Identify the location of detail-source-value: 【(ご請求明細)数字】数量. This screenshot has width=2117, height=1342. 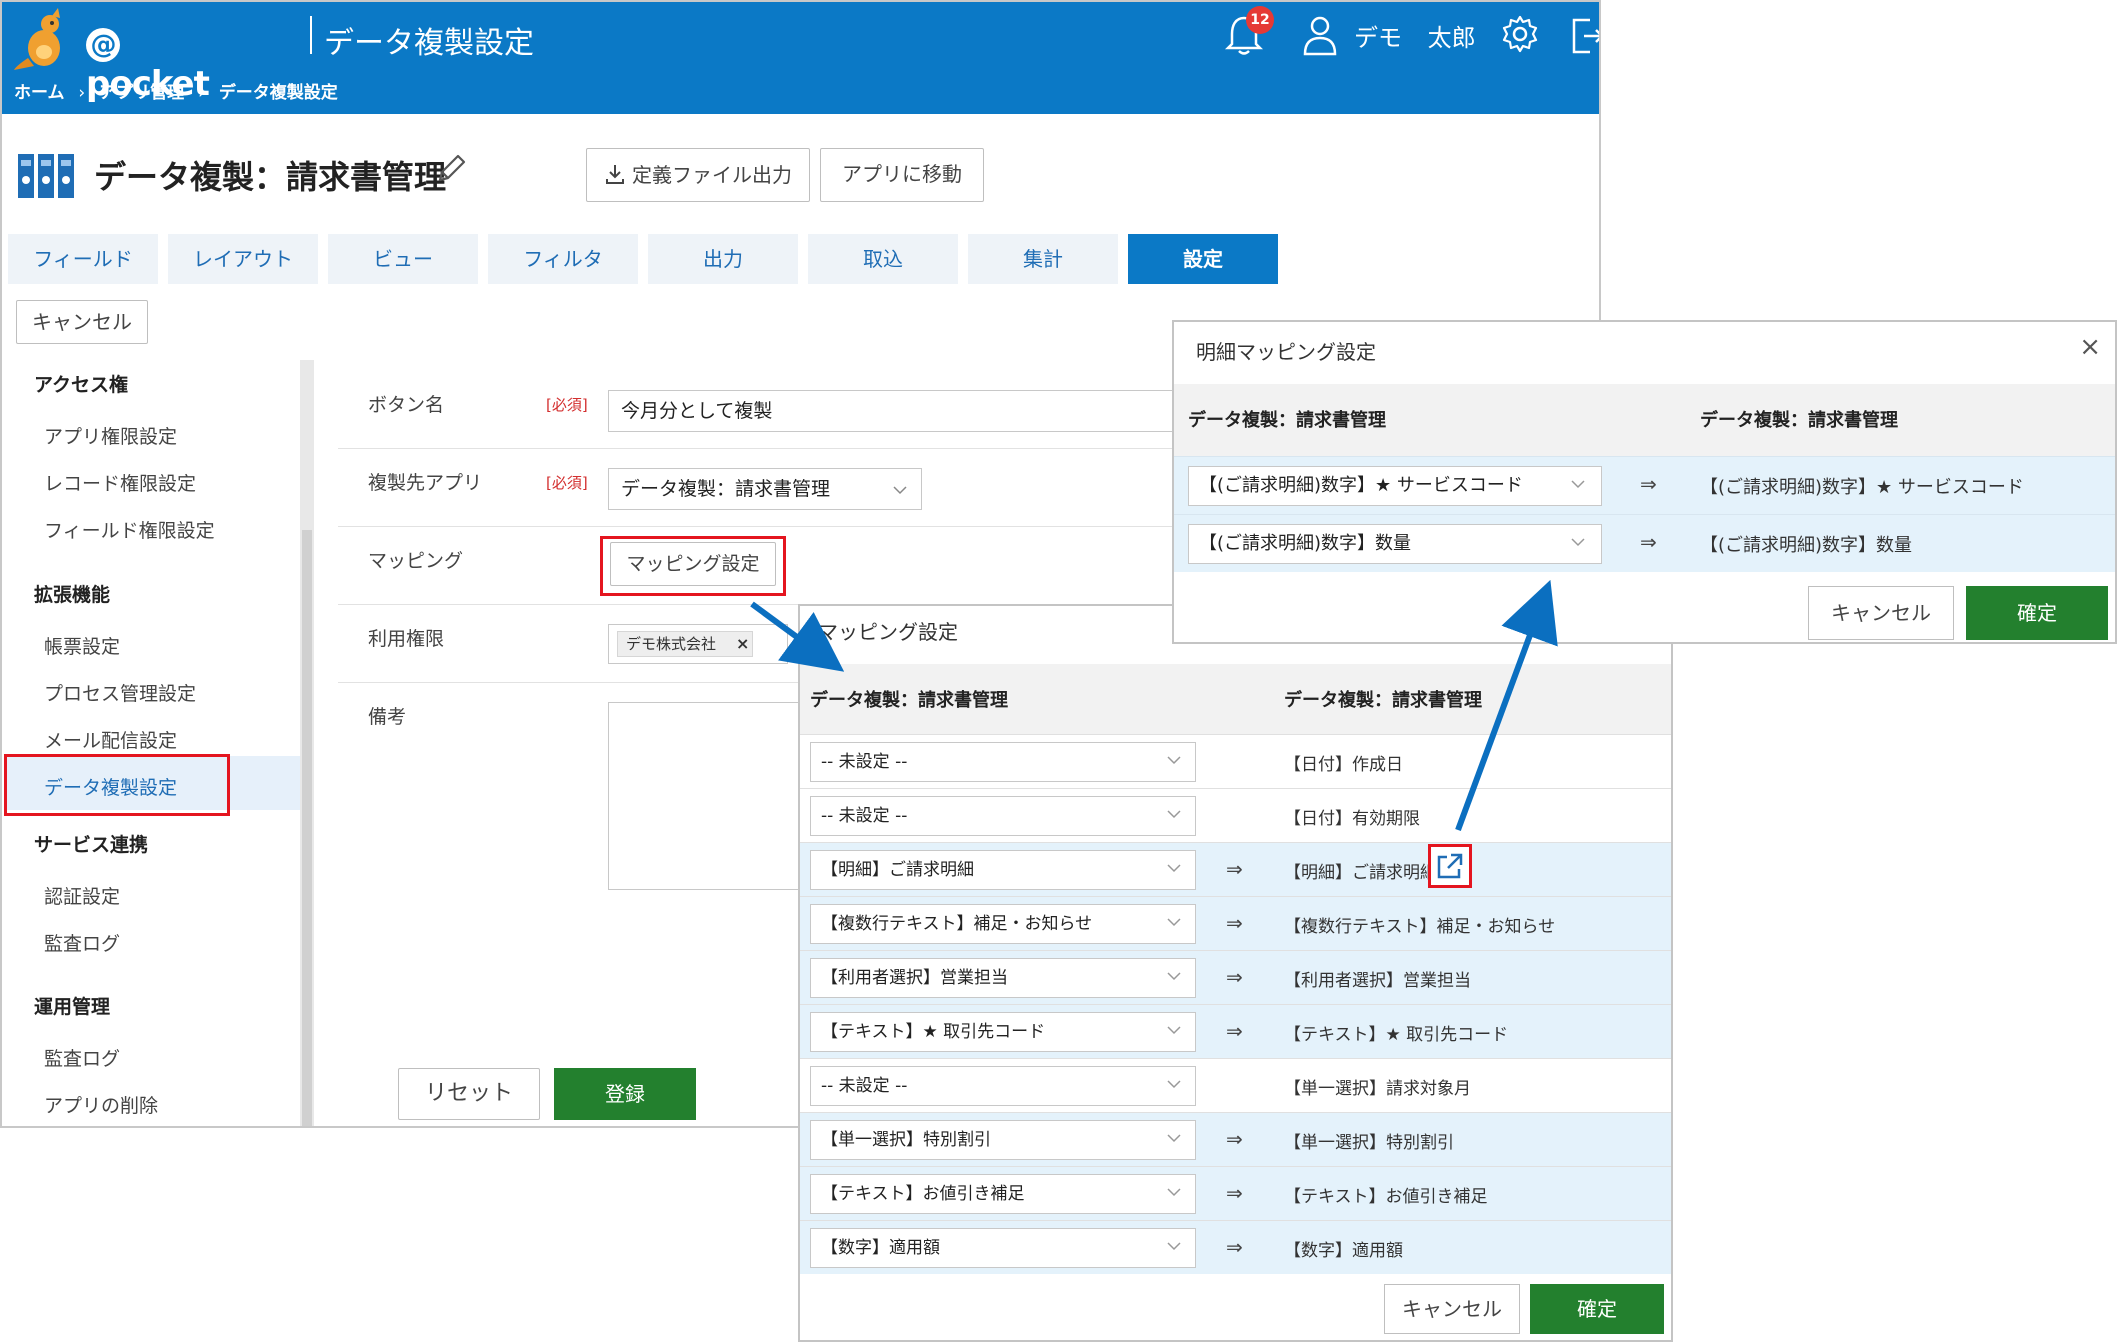
(1305, 543).